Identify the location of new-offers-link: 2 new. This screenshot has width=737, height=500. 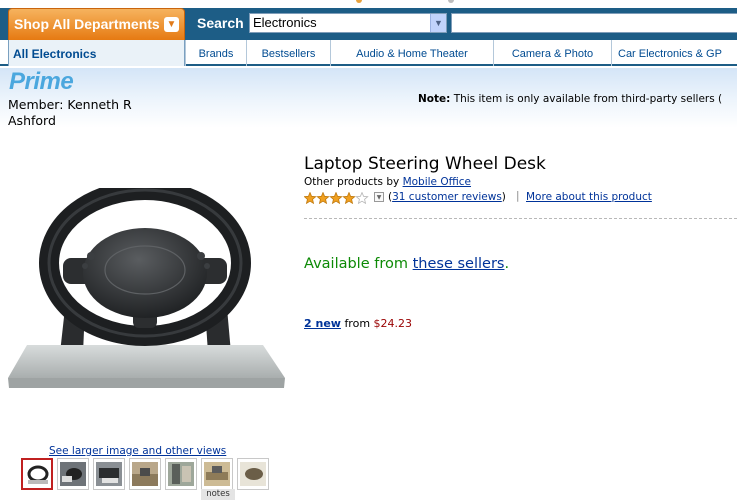
(322, 323).